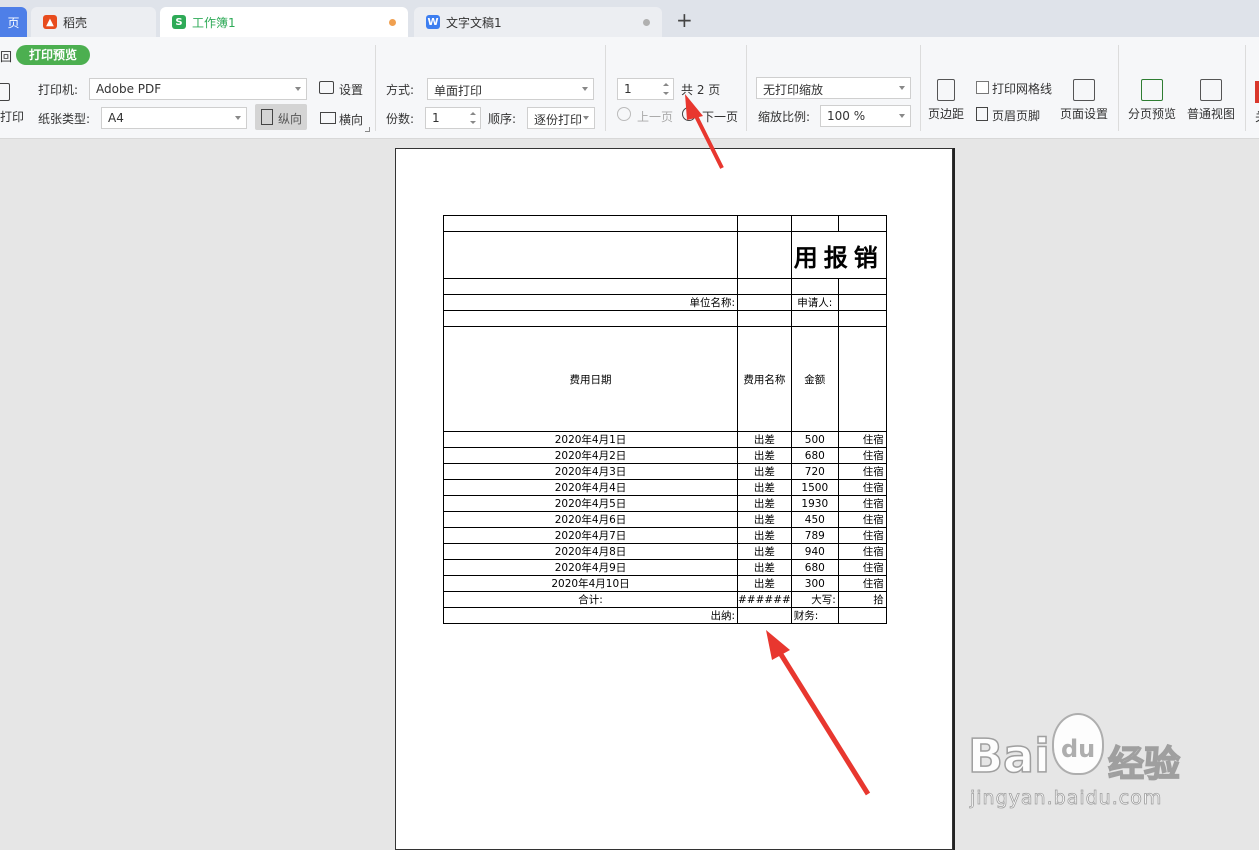 The width and height of the screenshot is (1259, 850). Describe the element at coordinates (367, 129) in the screenshot. I see `corner-mark-icon` at that location.